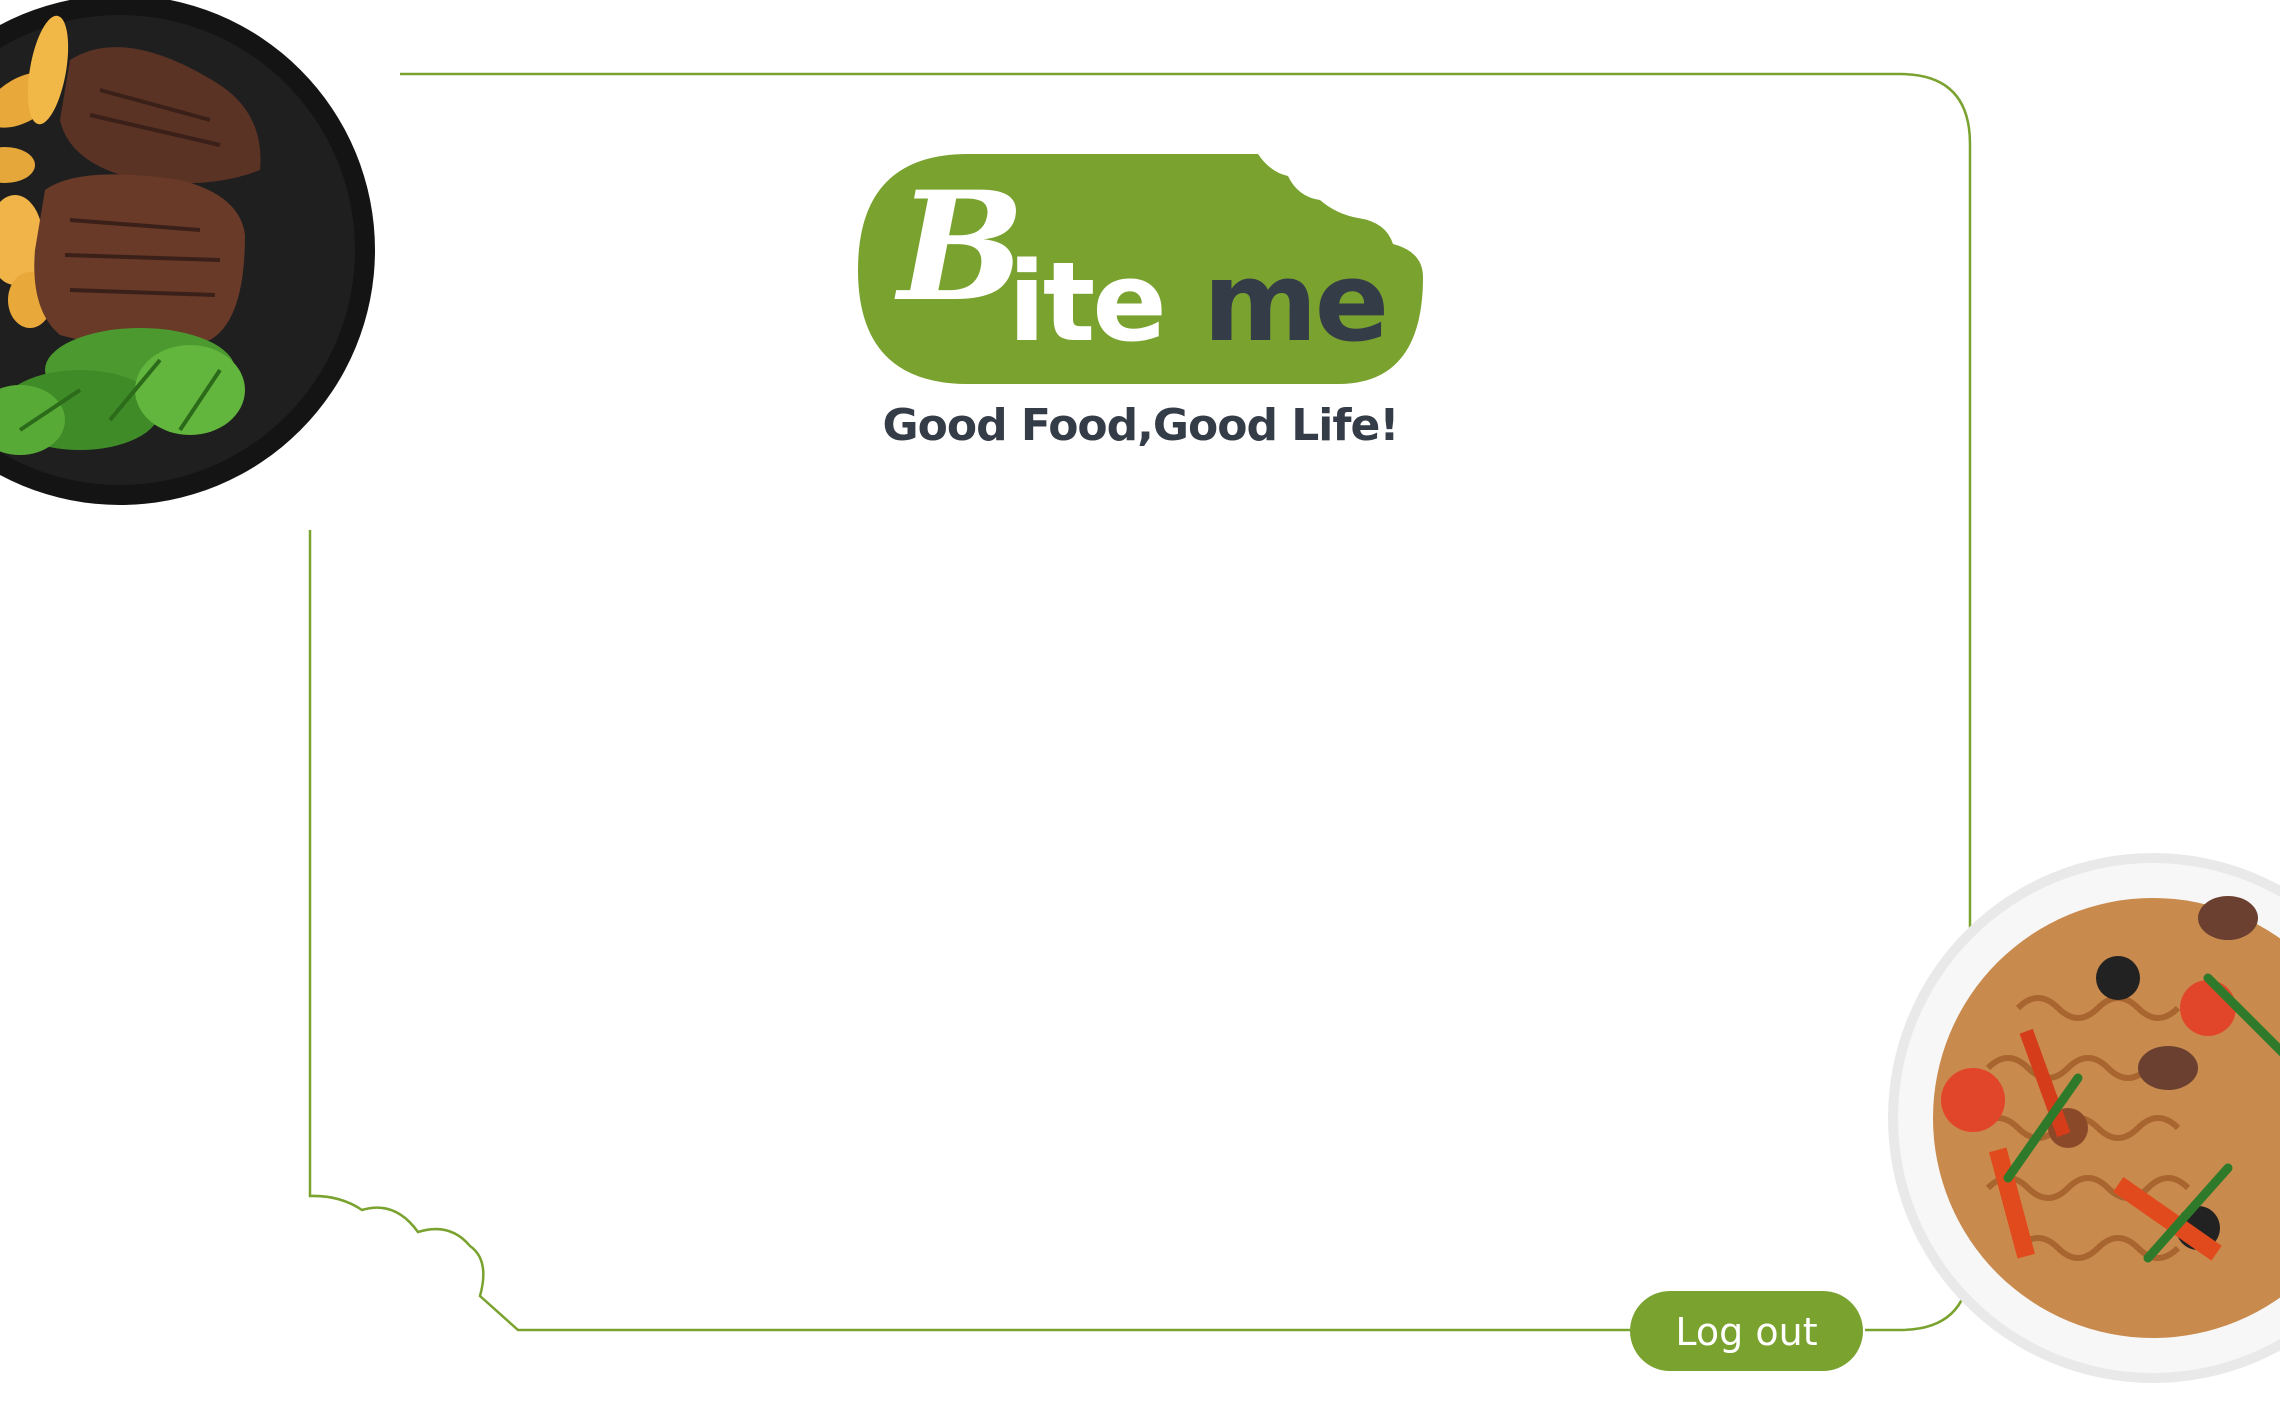 The image size is (2280, 1425). Describe the element at coordinates (1746, 1331) in the screenshot. I see `logout-button: Log out` at that location.